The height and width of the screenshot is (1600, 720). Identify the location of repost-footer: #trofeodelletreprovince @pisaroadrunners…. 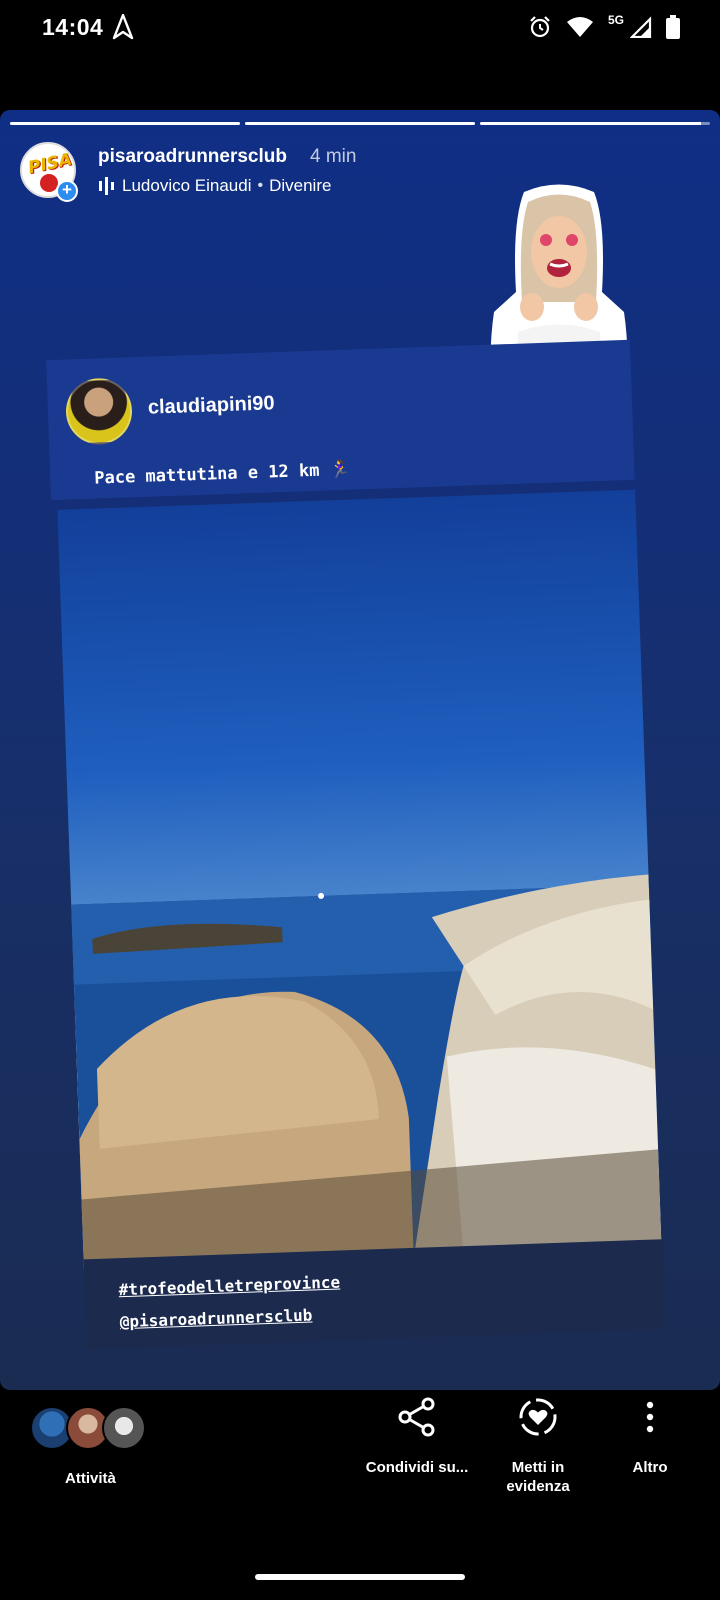
(375, 1294).